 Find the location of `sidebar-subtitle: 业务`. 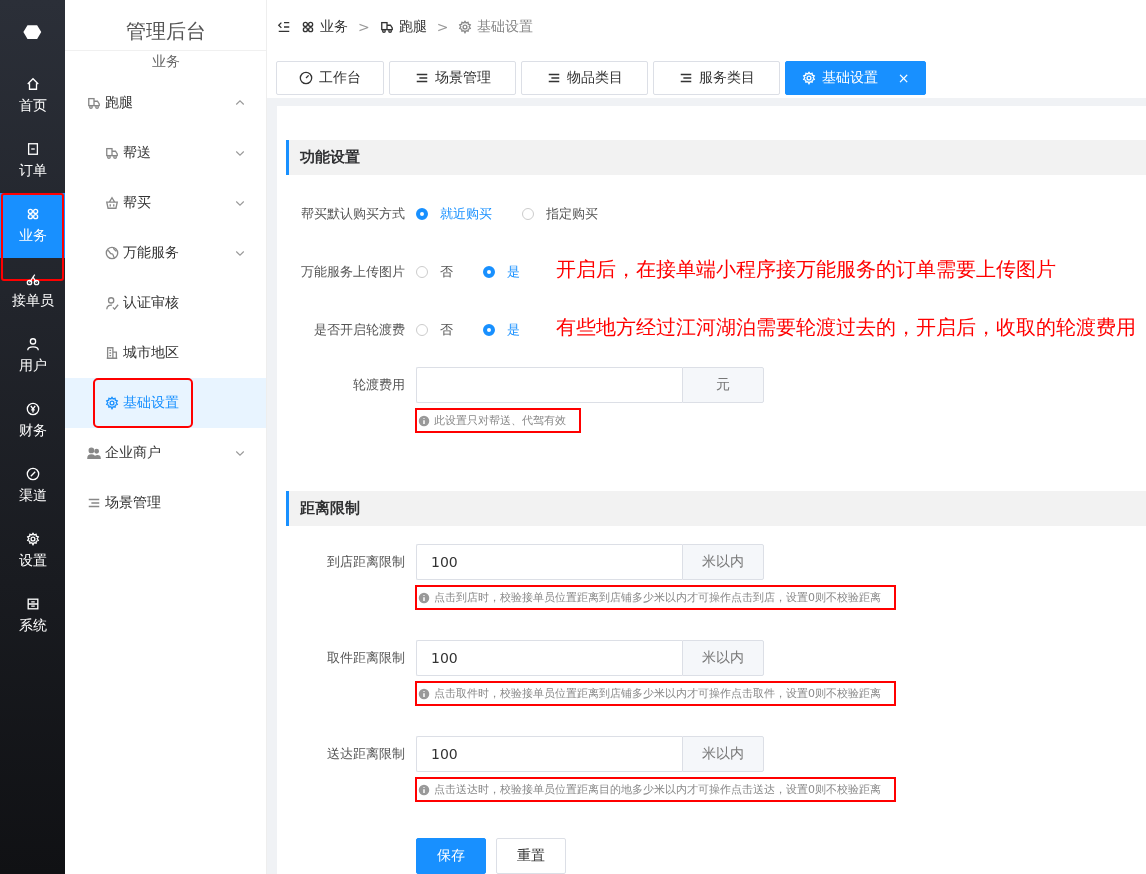

sidebar-subtitle: 业务 is located at coordinates (165, 64).